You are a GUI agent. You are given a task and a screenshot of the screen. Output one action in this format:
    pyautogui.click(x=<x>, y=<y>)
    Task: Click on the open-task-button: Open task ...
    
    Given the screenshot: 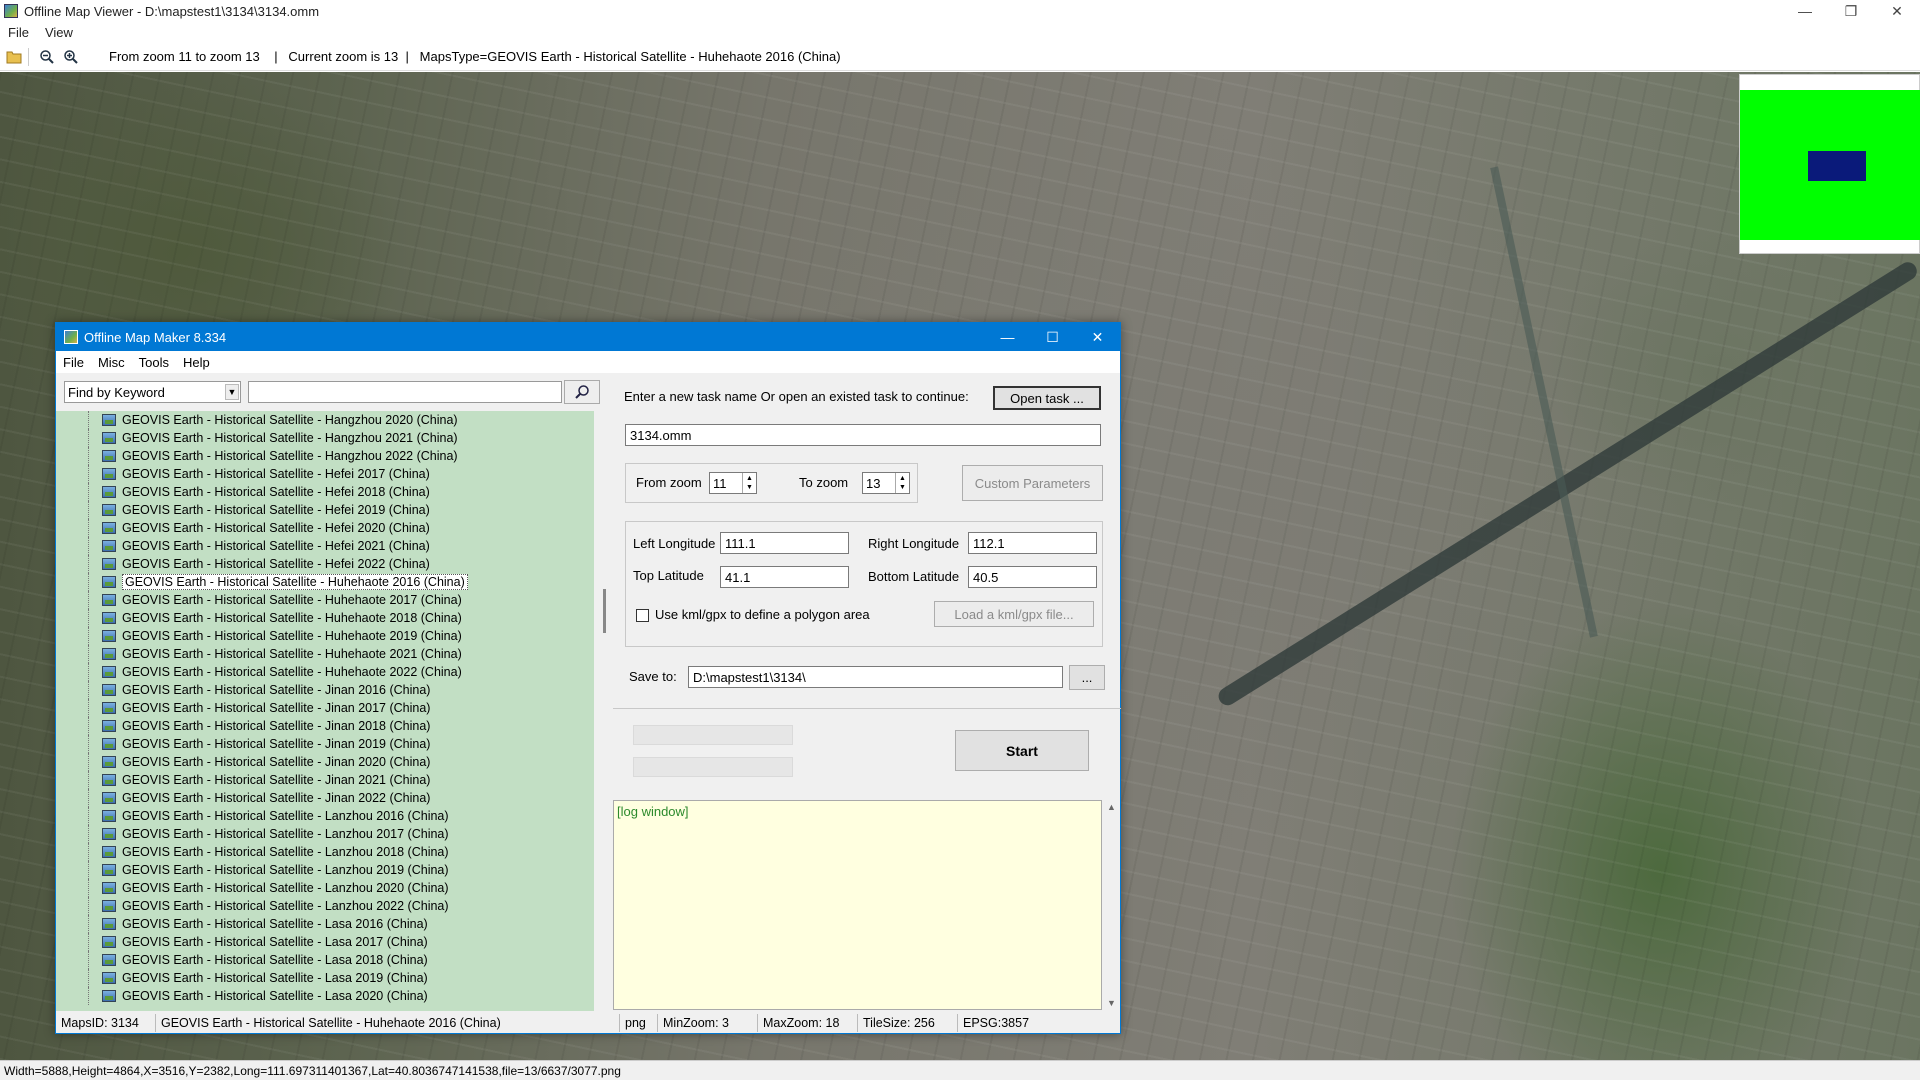 What is the action you would take?
    pyautogui.click(x=1047, y=398)
    